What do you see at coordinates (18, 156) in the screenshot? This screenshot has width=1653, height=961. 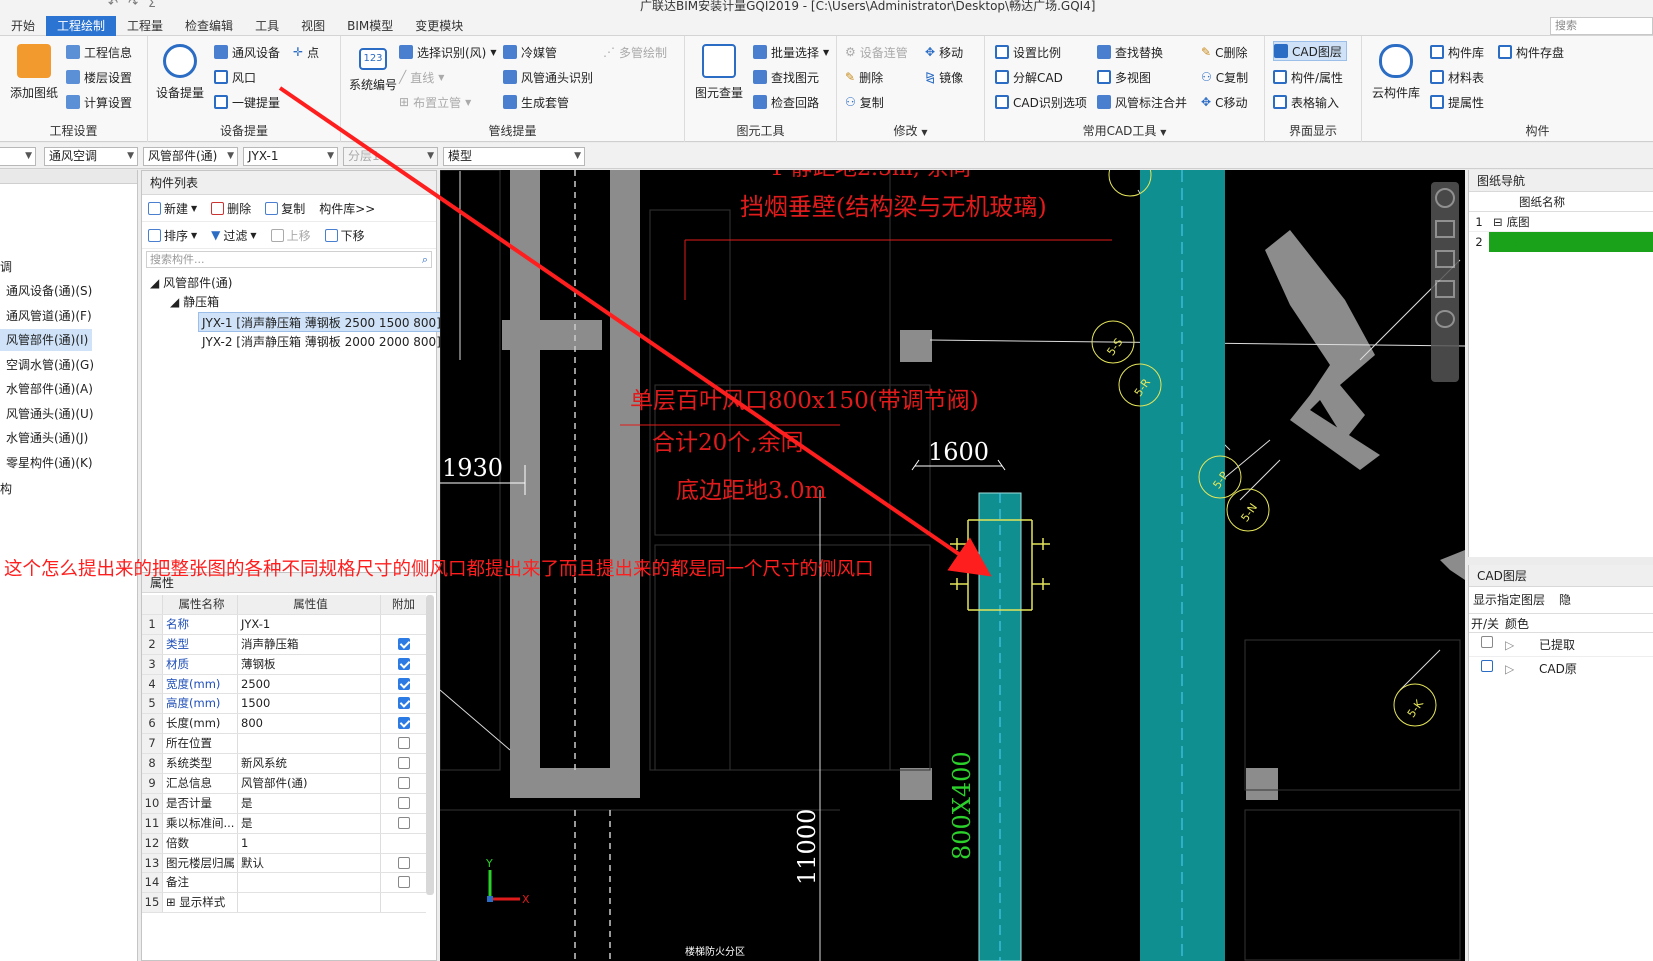 I see `selector-leftmost: ▼` at bounding box center [18, 156].